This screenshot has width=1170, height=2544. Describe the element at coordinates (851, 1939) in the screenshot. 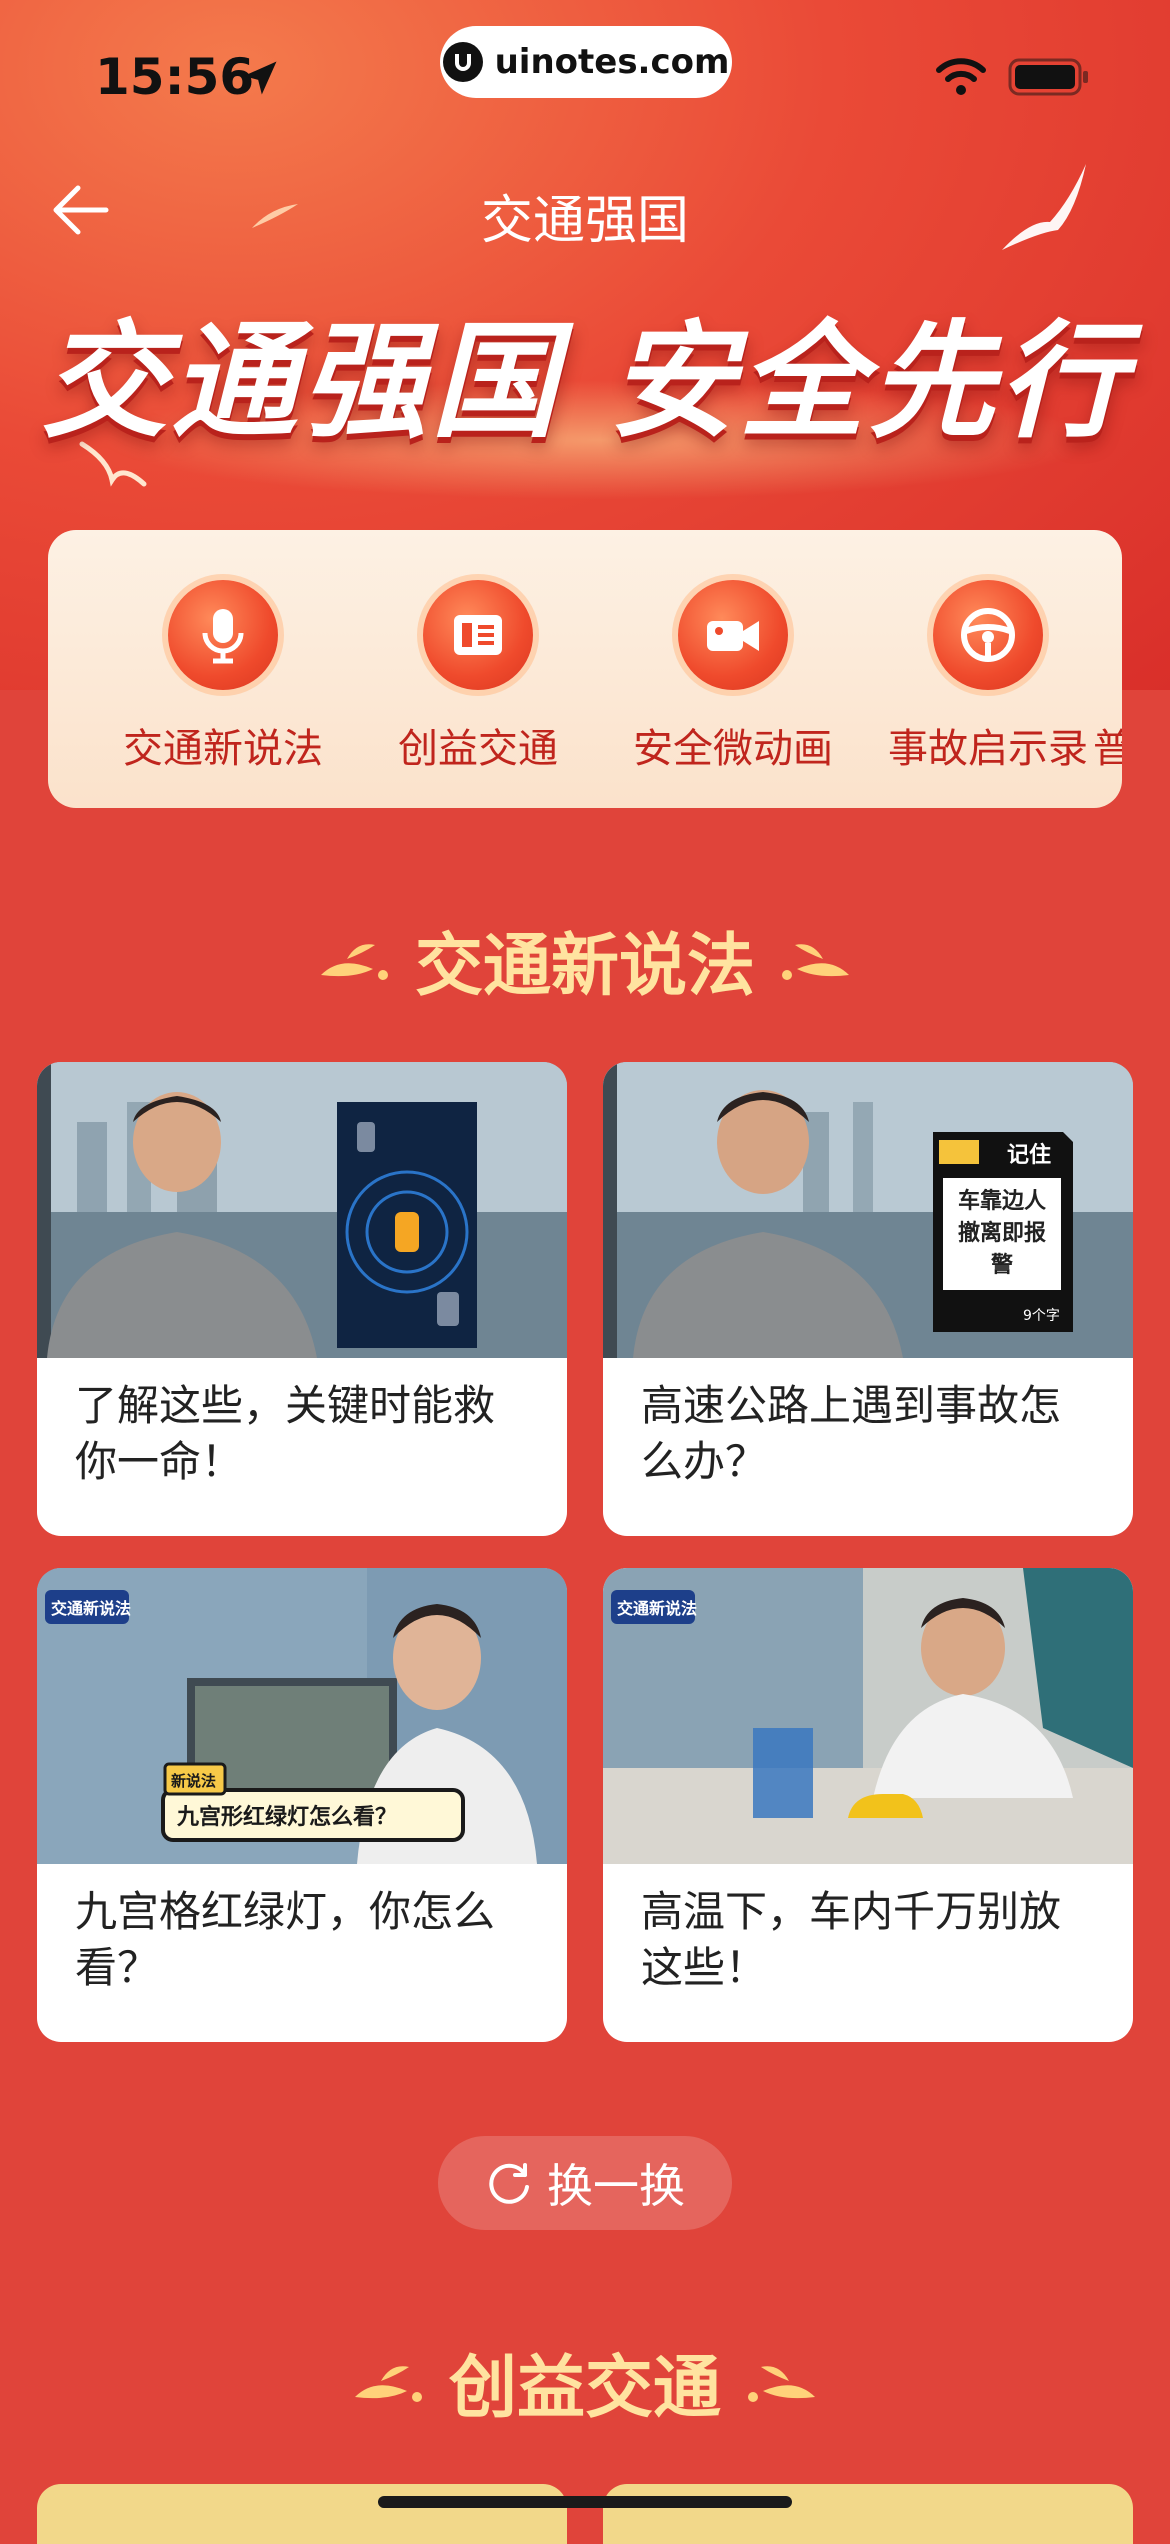

I see `video-title: 高温下，车内千万别放这些！` at that location.